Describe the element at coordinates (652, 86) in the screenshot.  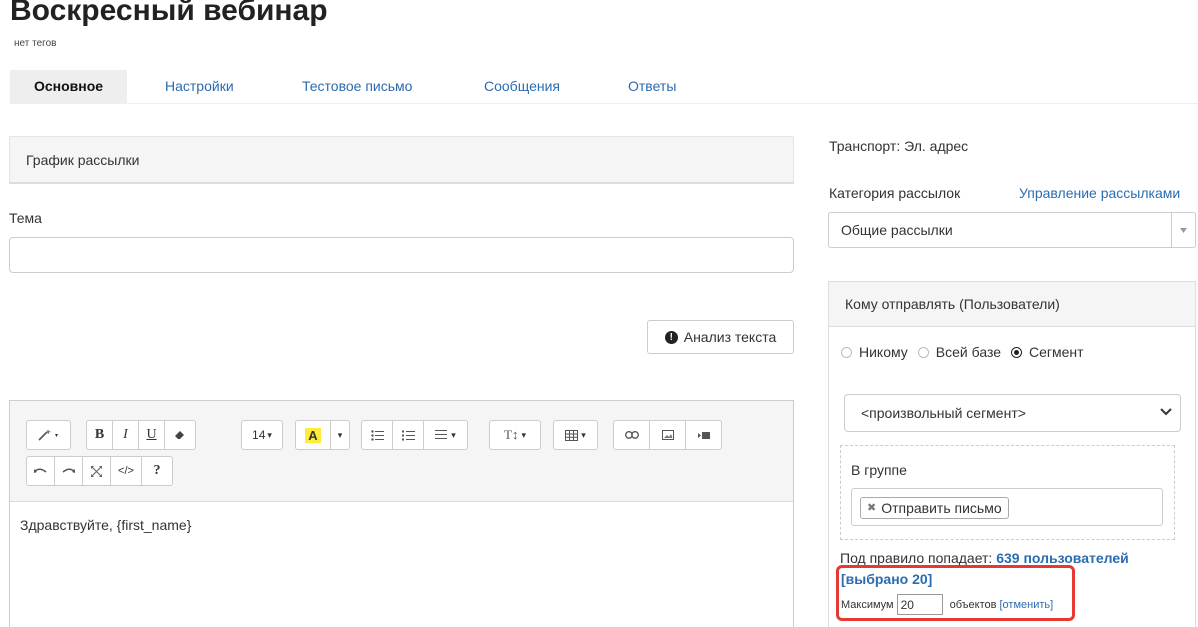
I see `tab-answers: Ответы` at that location.